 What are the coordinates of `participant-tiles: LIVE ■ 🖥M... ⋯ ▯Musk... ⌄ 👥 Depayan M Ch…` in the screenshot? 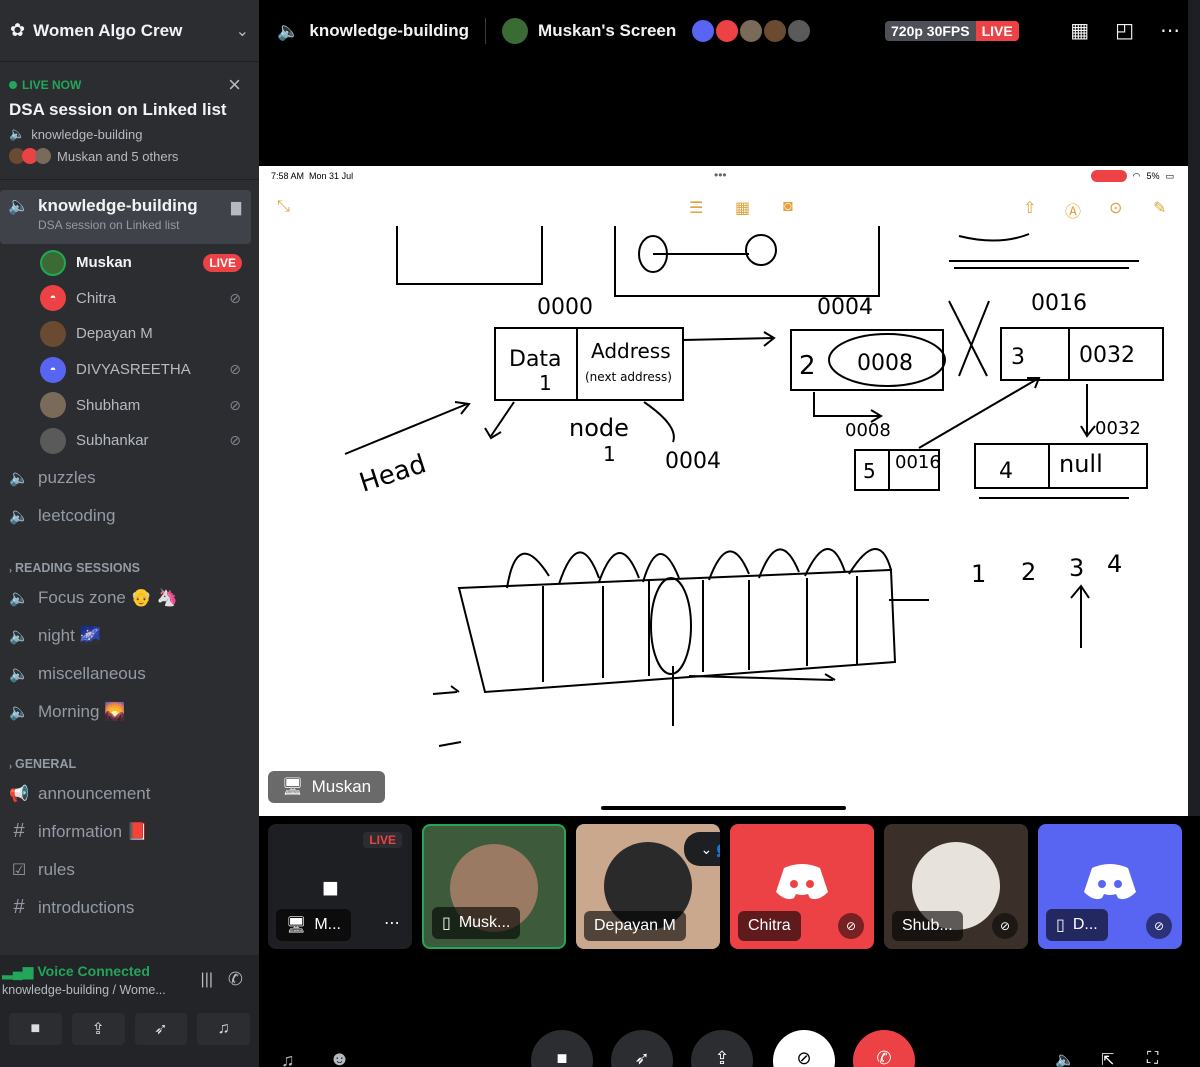 It's located at (725, 886).